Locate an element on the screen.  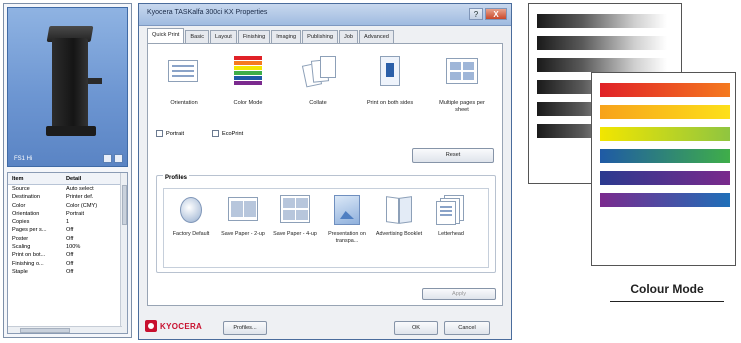
setting-name: Orientation is located at coordinates (26, 213).